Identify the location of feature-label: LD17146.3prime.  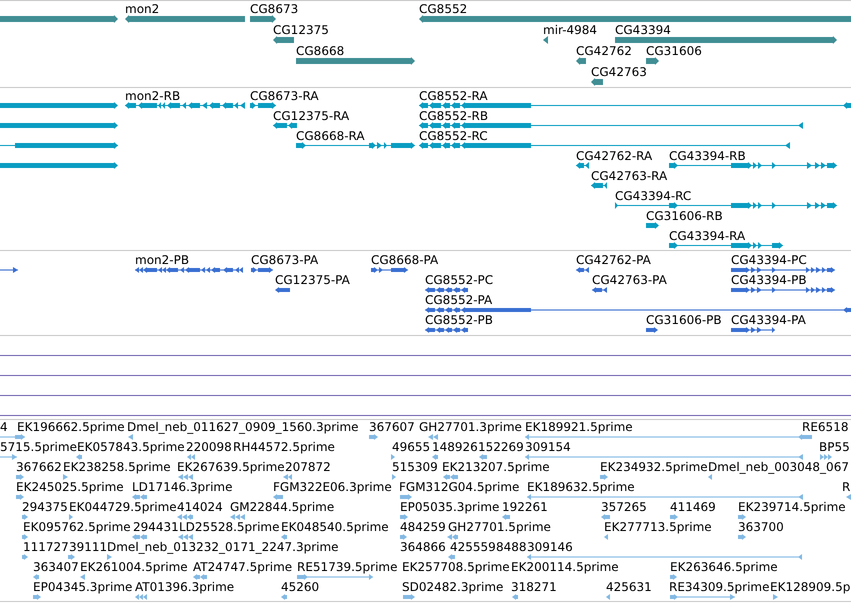
(182, 487).